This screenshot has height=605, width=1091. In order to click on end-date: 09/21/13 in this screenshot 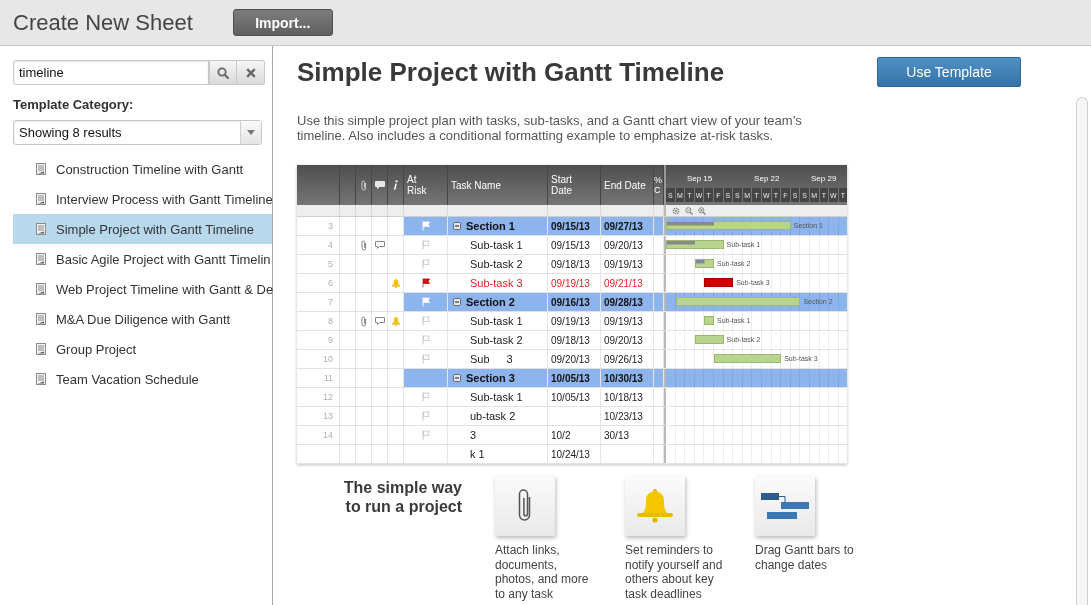, I will do `click(623, 283)`.